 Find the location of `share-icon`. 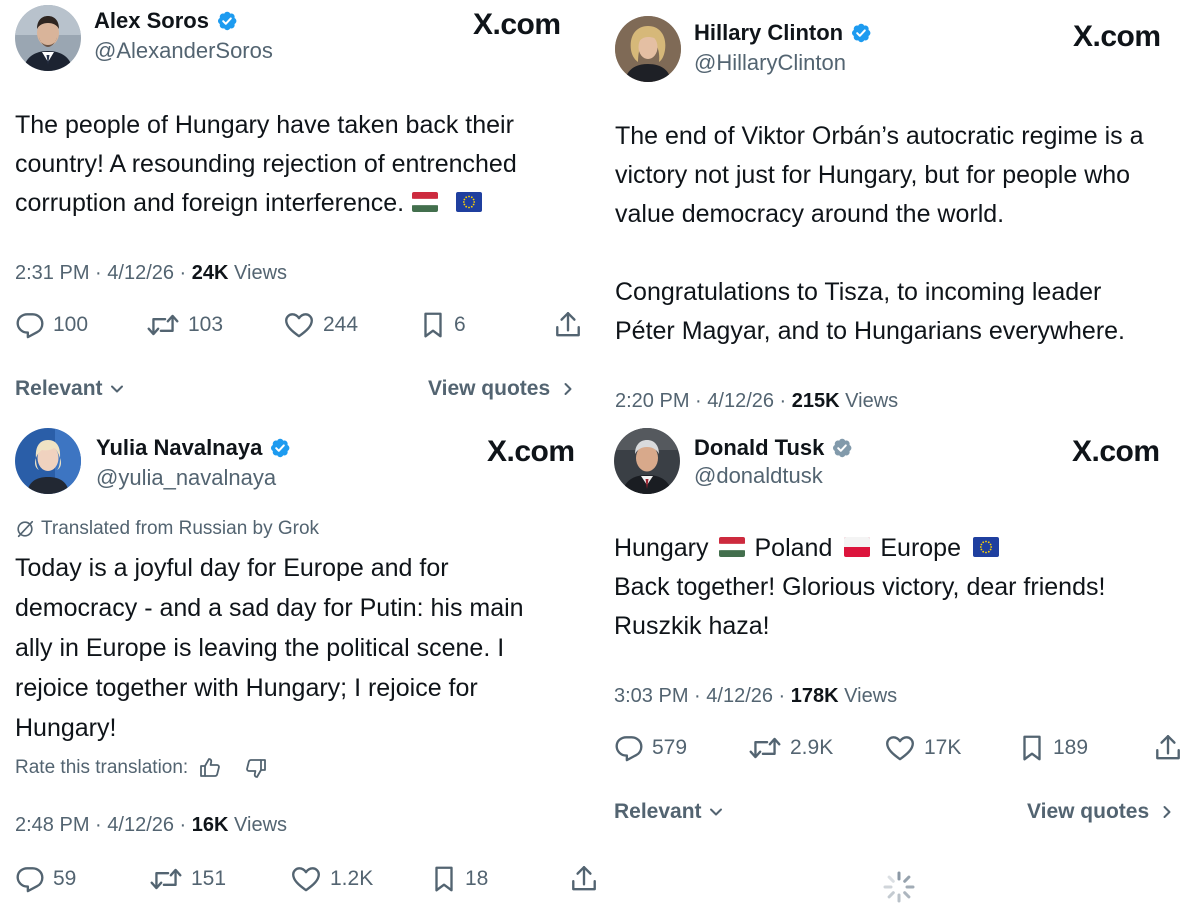

share-icon is located at coordinates (584, 879).